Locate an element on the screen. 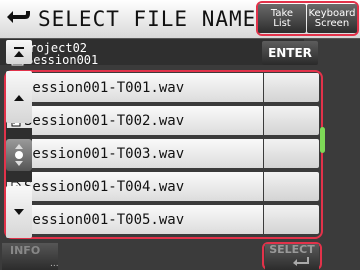 This screenshot has width=360, height=270. list-item: Session001-T004.wav is located at coordinates (163, 186).